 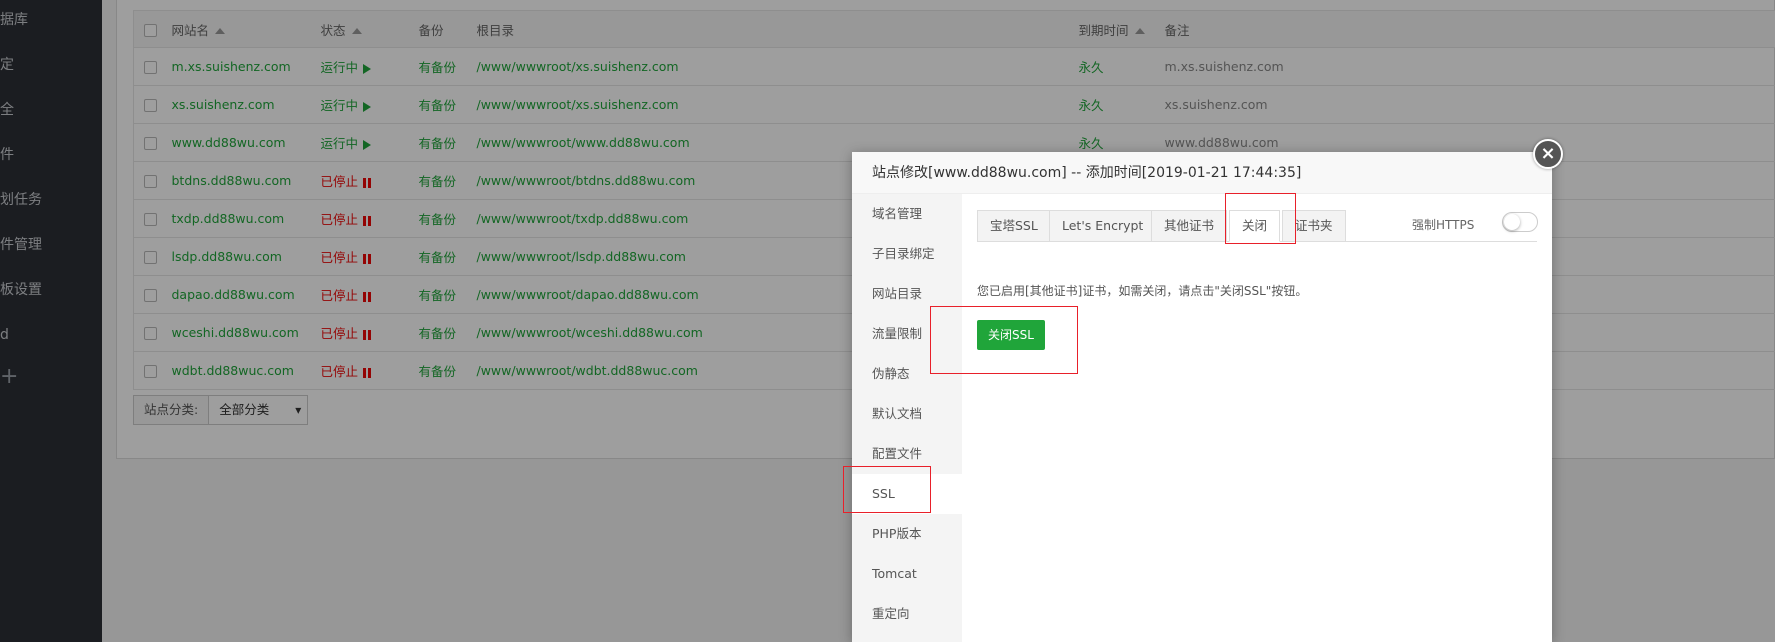 What do you see at coordinates (907, 414) in the screenshot?
I see `nav-default-doc: 默认文档` at bounding box center [907, 414].